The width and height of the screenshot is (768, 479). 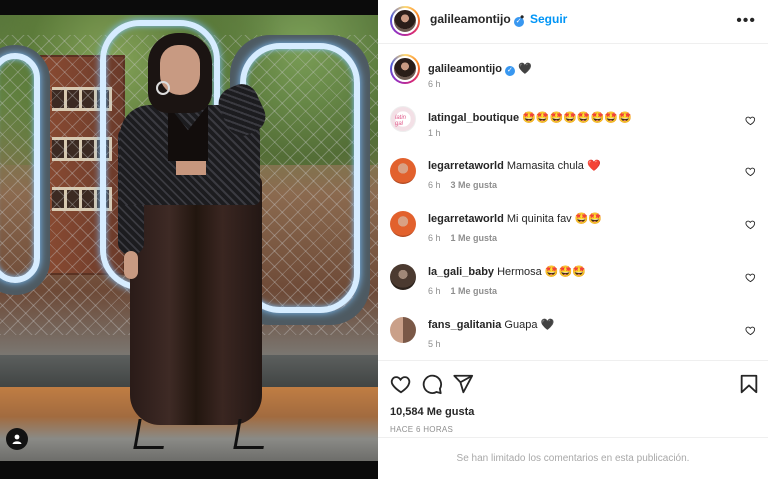 I want to click on comment-text: la_gali_baby Hermosa 🤩🤩🤩, so click(x=507, y=272).